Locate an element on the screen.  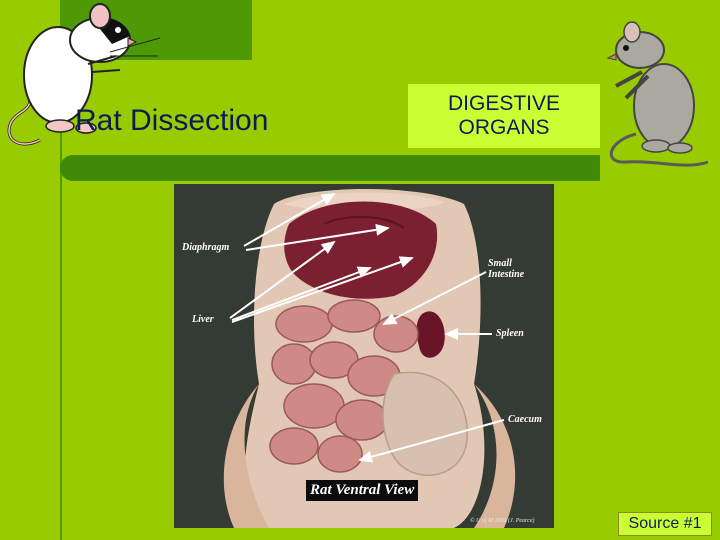
photo-caption: Rat Ventral View is located at coordinates (362, 490).